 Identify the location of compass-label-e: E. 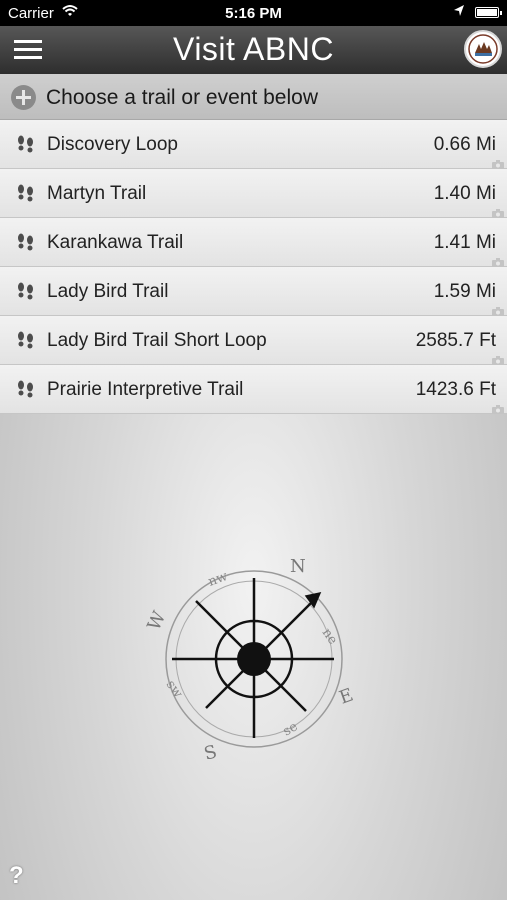
(347, 696).